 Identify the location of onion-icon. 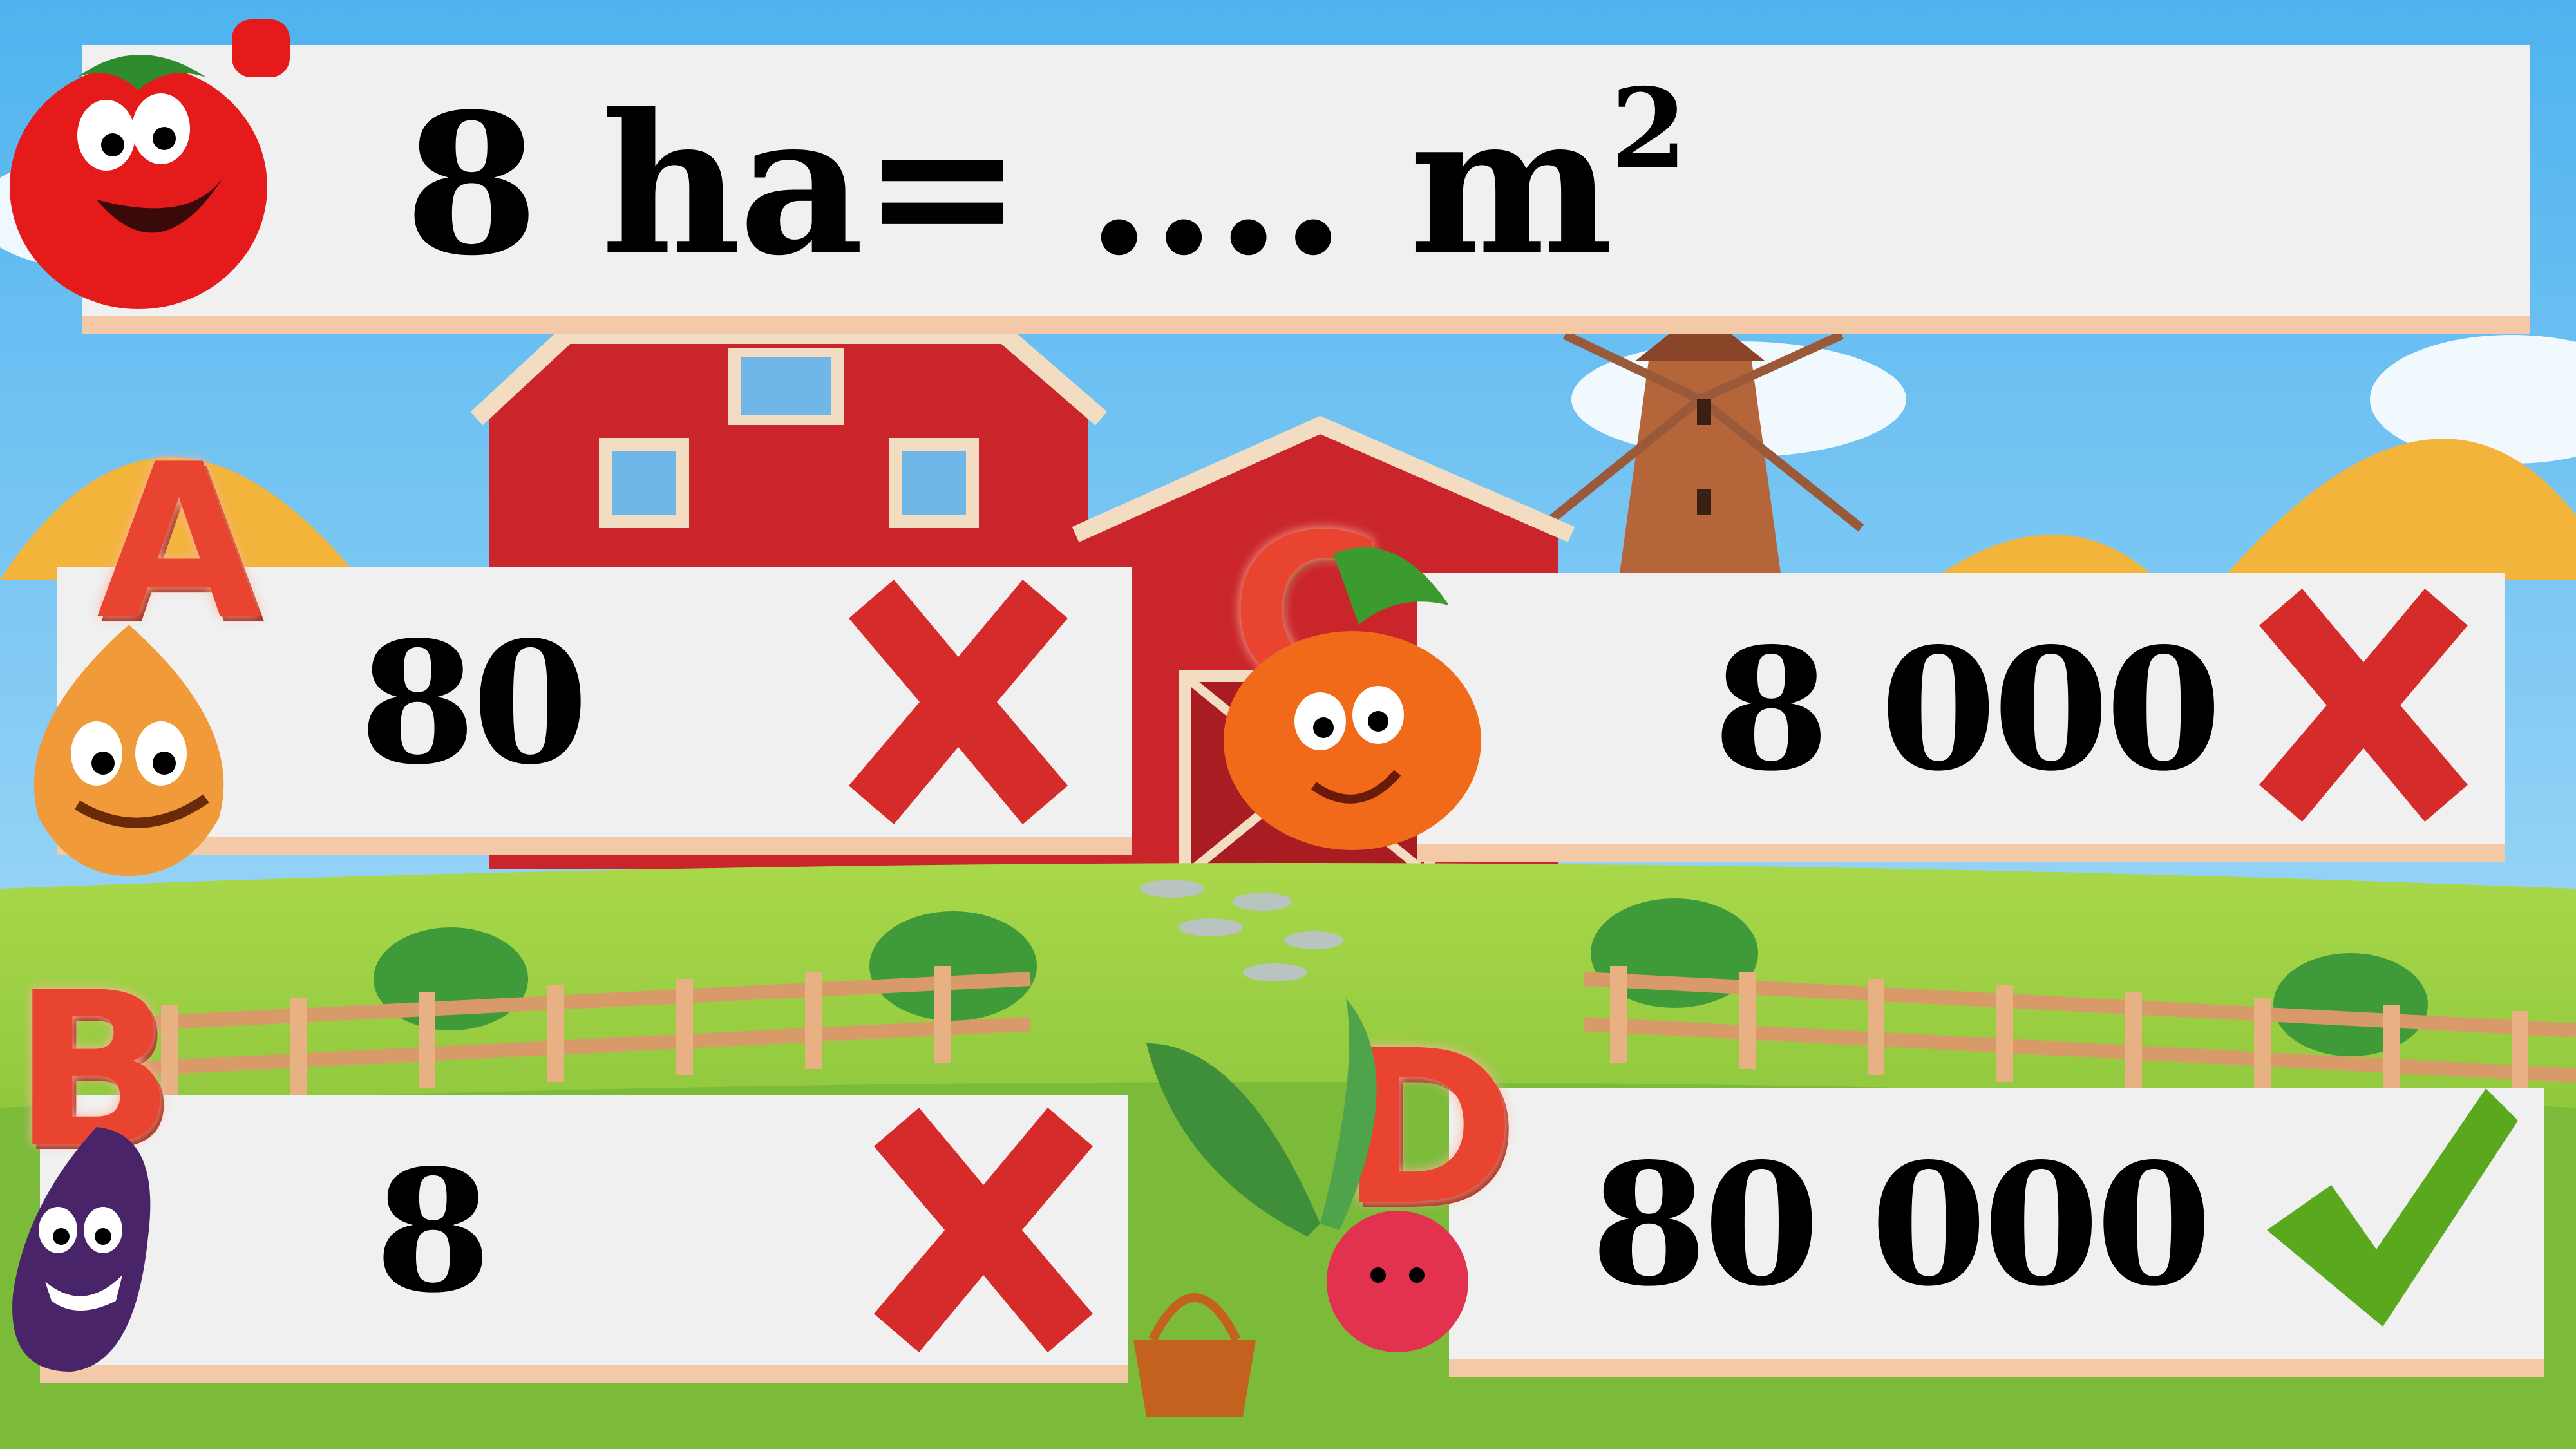
(128, 750).